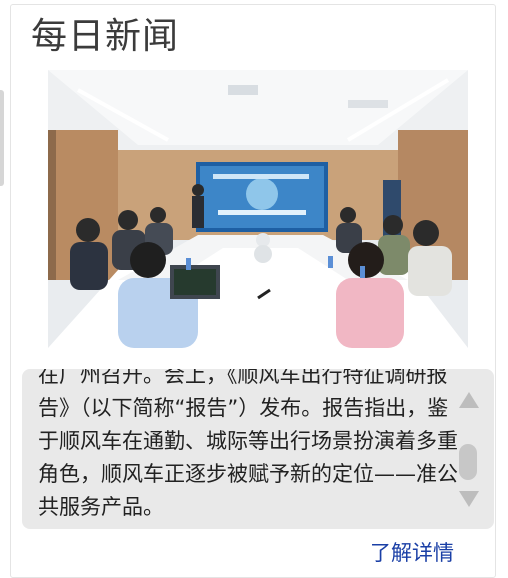 The height and width of the screenshot is (578, 508). Describe the element at coordinates (2, 138) in the screenshot. I see `side-tab-indicator` at that location.